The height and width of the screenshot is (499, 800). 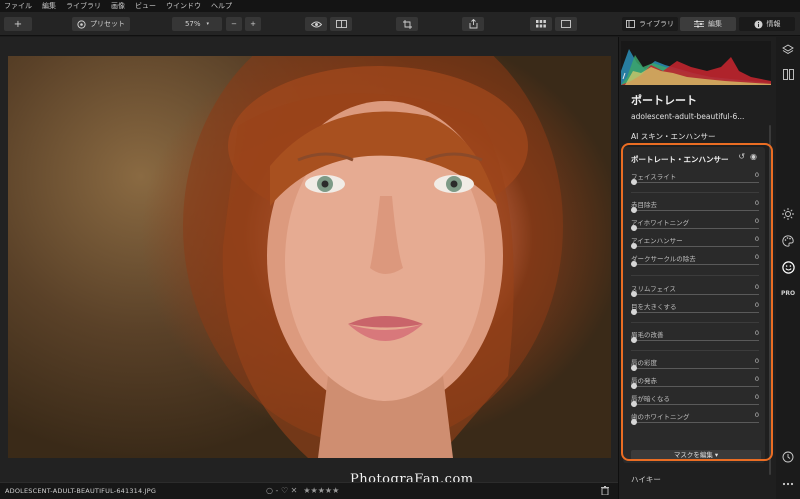 I want to click on zoom-in-button: +, so click(x=253, y=24).